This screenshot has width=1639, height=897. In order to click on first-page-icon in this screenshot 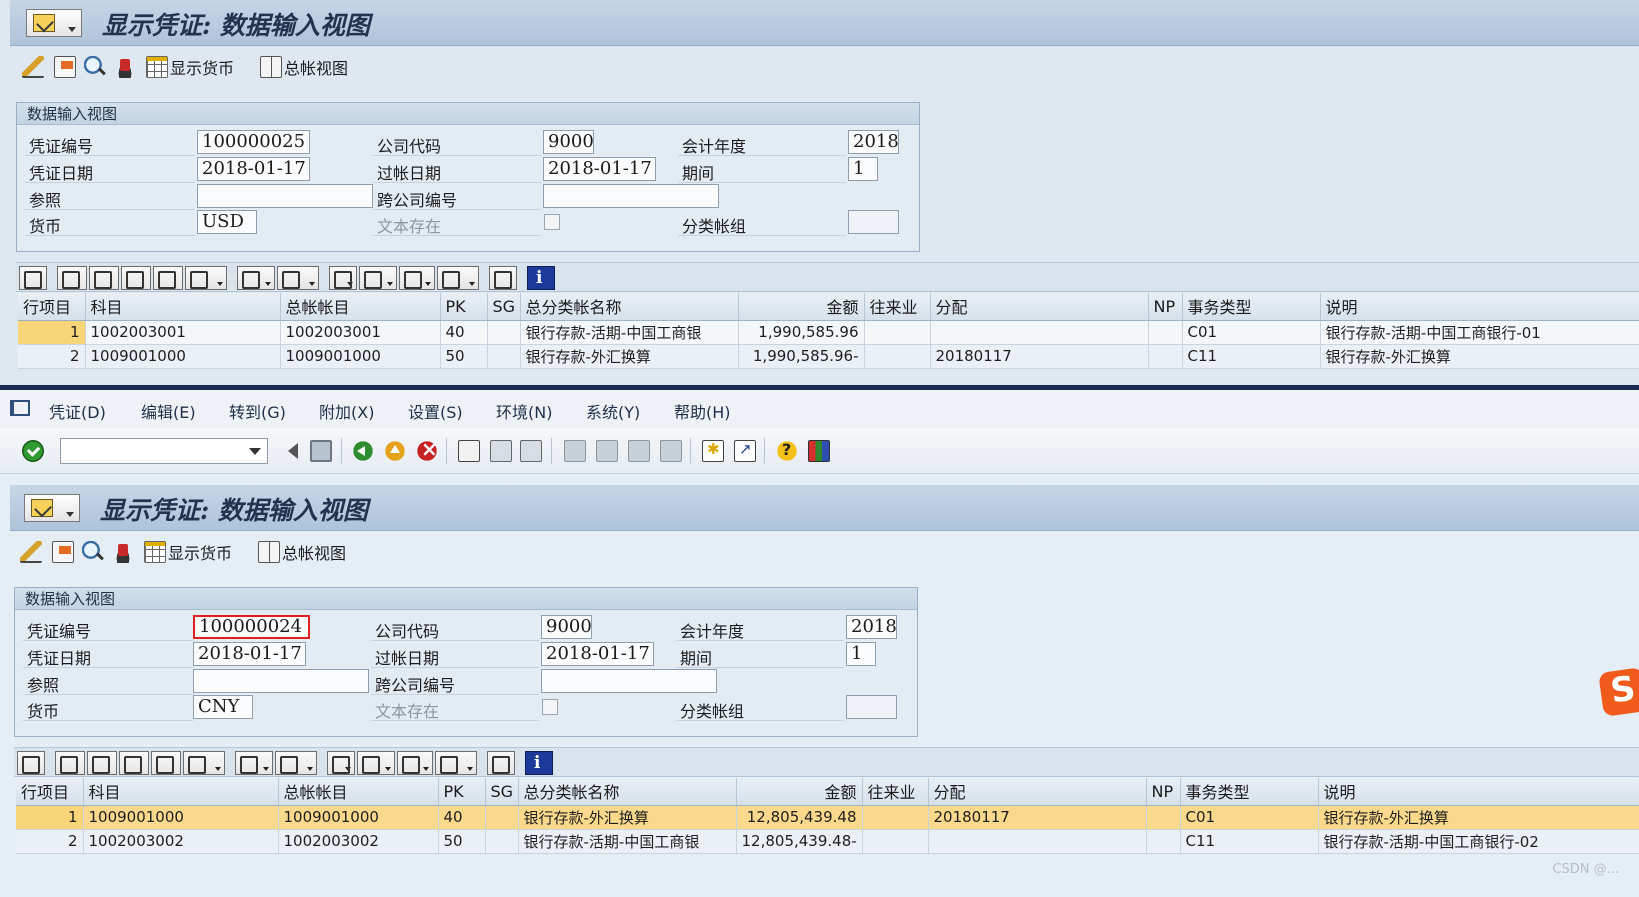, I will do `click(575, 451)`.